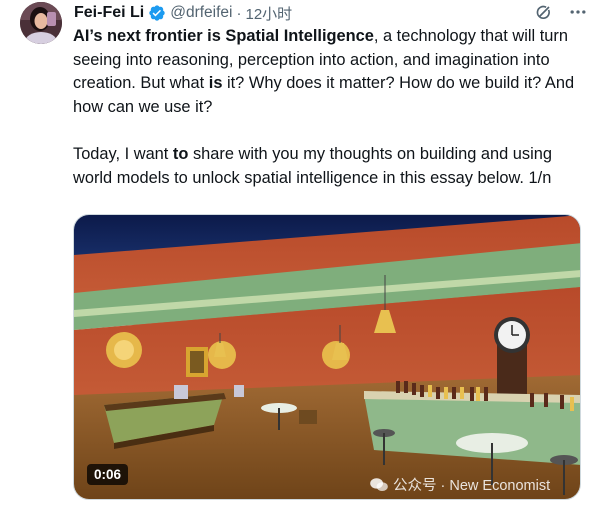 The width and height of the screenshot is (602, 507). What do you see at coordinates (379, 484) in the screenshot?
I see `wechat-icon` at bounding box center [379, 484].